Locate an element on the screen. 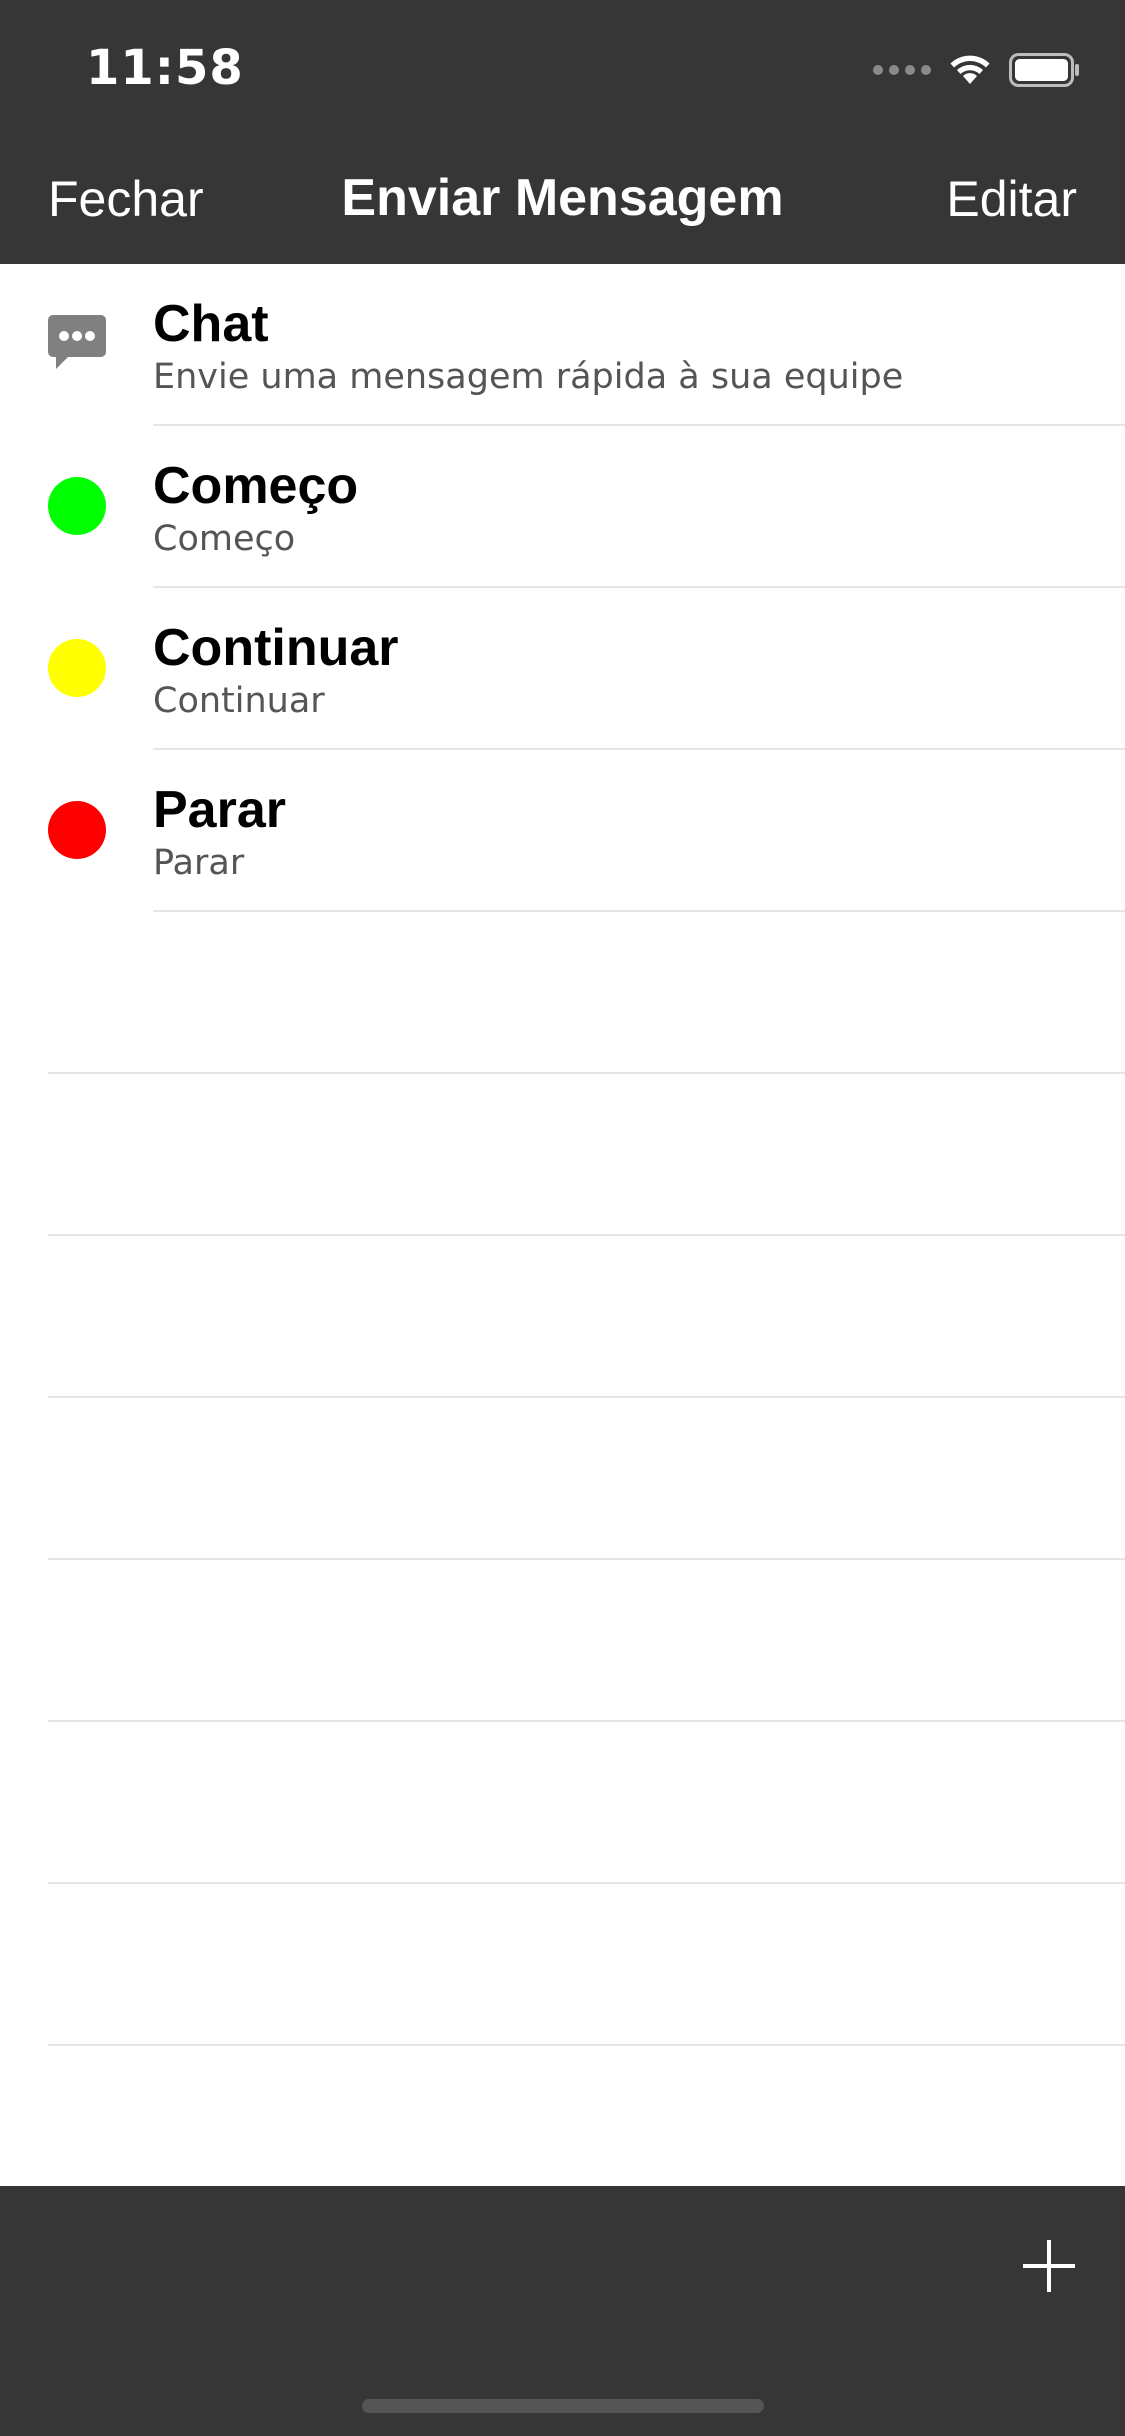  status-bar-time: 11:58 is located at coordinates (165, 68).